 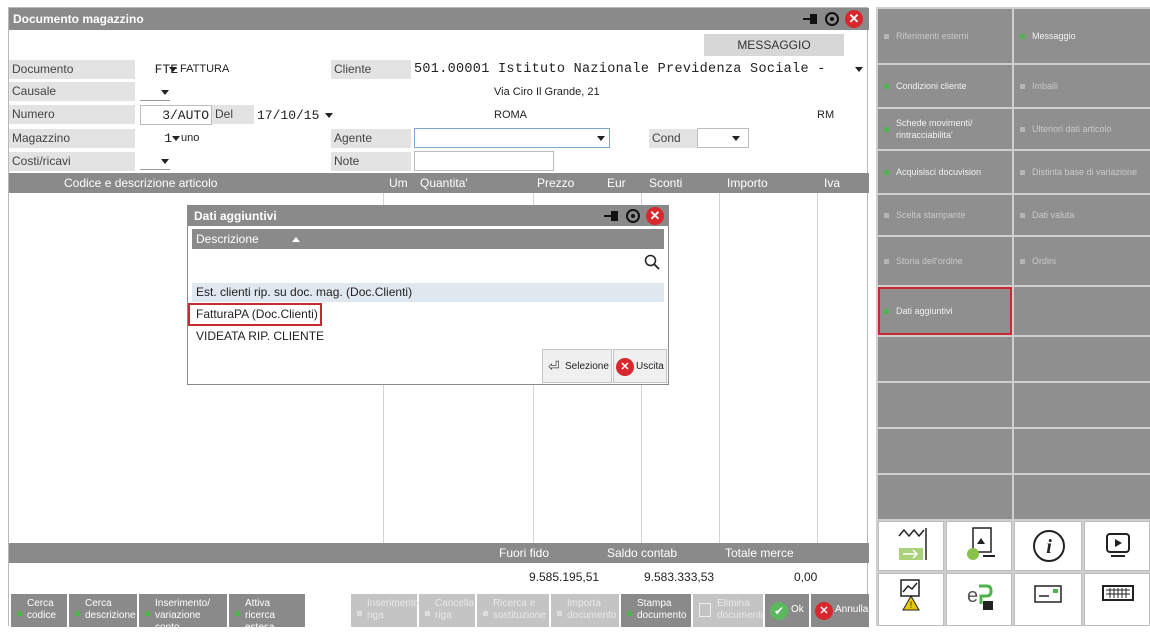 I want to click on messaggio-panel-button: Messaggio, so click(x=1082, y=36).